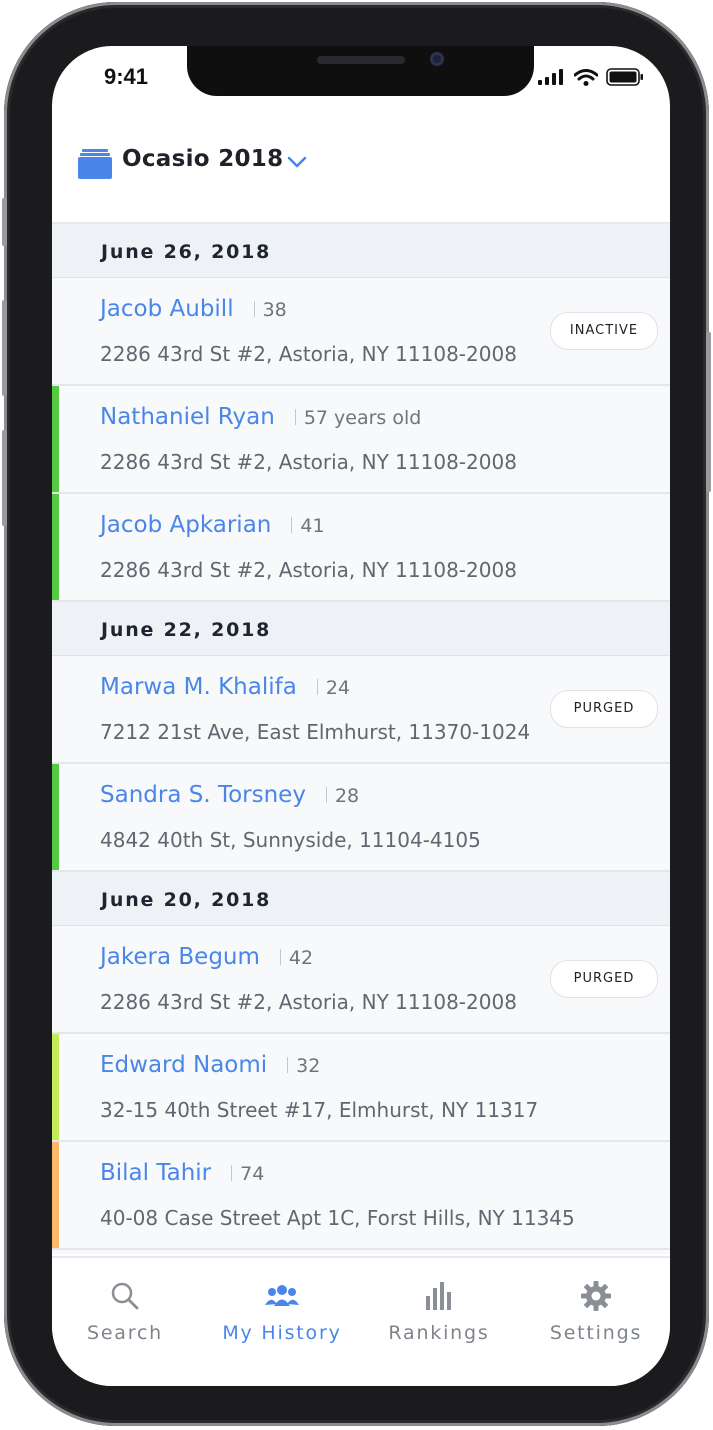  What do you see at coordinates (347, 796) in the screenshot?
I see `person-age: 28` at bounding box center [347, 796].